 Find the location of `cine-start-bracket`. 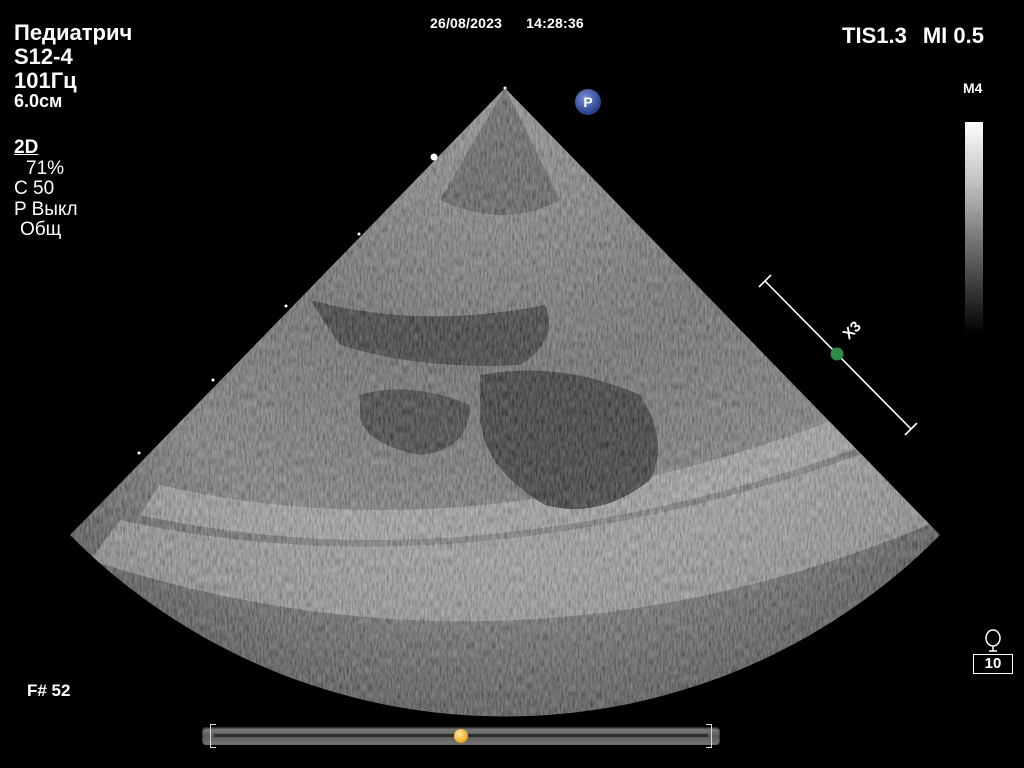

cine-start-bracket is located at coordinates (213, 736).